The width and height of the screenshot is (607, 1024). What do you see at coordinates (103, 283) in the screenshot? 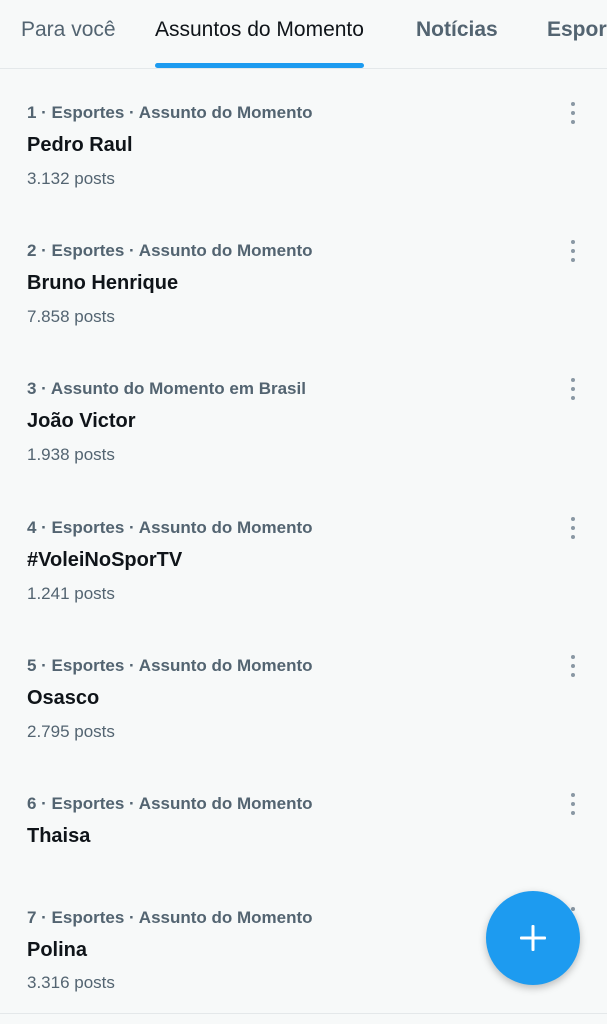
I see `trend-name: Bruno Henrique` at bounding box center [103, 283].